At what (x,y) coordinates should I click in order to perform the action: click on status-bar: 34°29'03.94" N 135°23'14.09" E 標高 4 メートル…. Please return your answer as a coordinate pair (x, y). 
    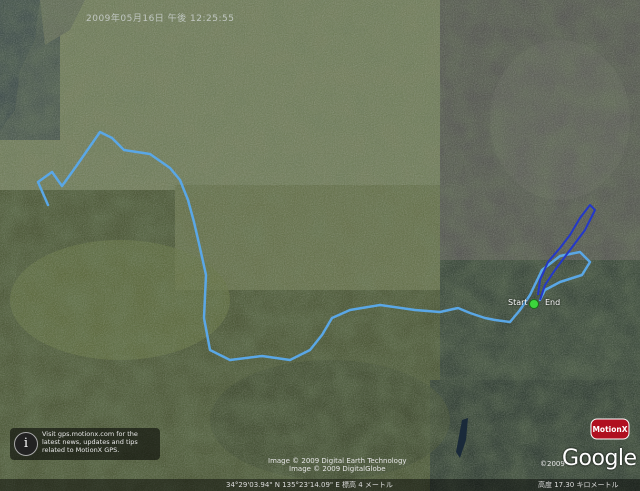
    Looking at the image, I should click on (320, 485).